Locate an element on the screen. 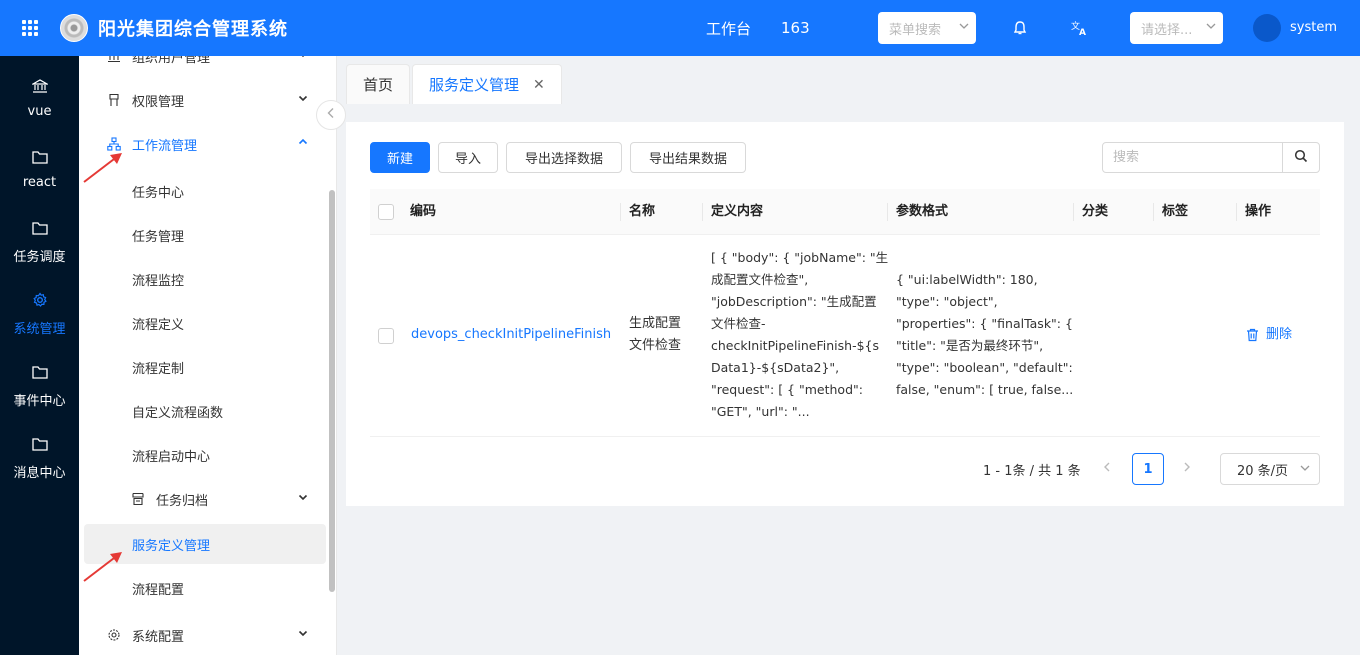 The width and height of the screenshot is (1360, 655). sidebar-item-task-archive: 任务归档 is located at coordinates (204, 499).